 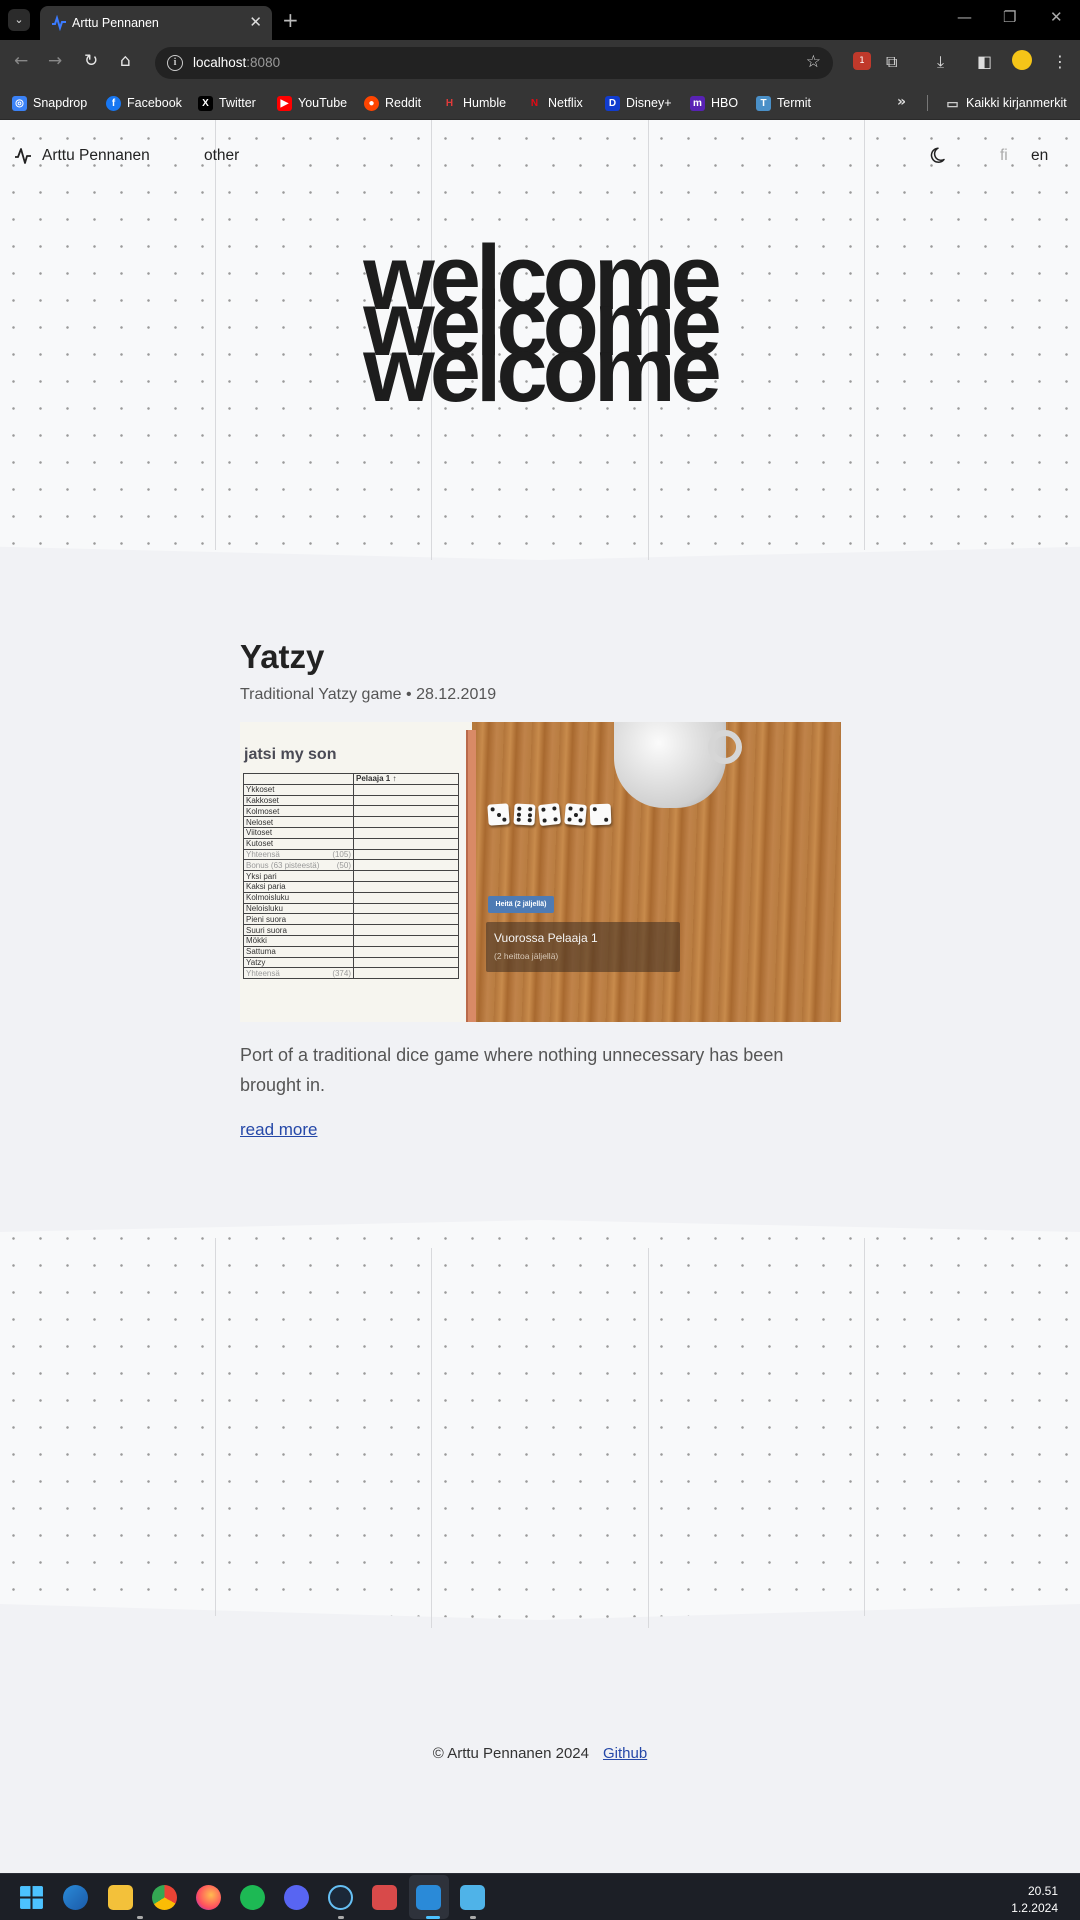 What do you see at coordinates (227, 103) in the screenshot?
I see `bookmark-twitter: X Twitter` at bounding box center [227, 103].